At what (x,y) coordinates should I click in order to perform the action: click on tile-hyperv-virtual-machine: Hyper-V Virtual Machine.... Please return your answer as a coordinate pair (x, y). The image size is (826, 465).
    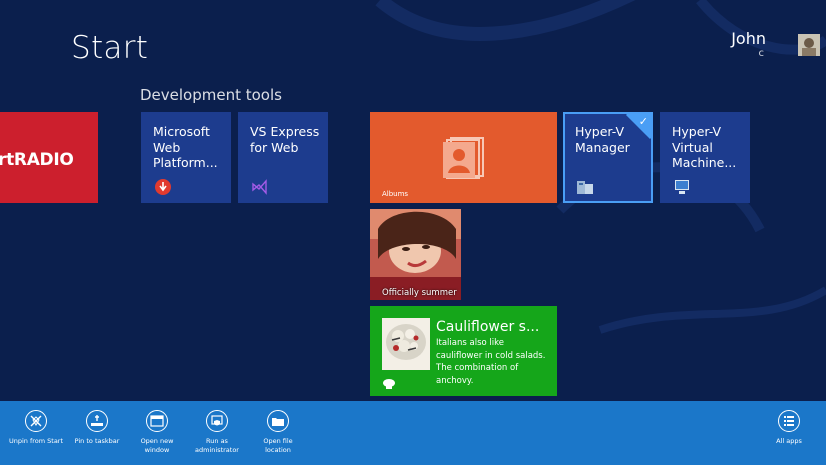
    Looking at the image, I should click on (705, 157).